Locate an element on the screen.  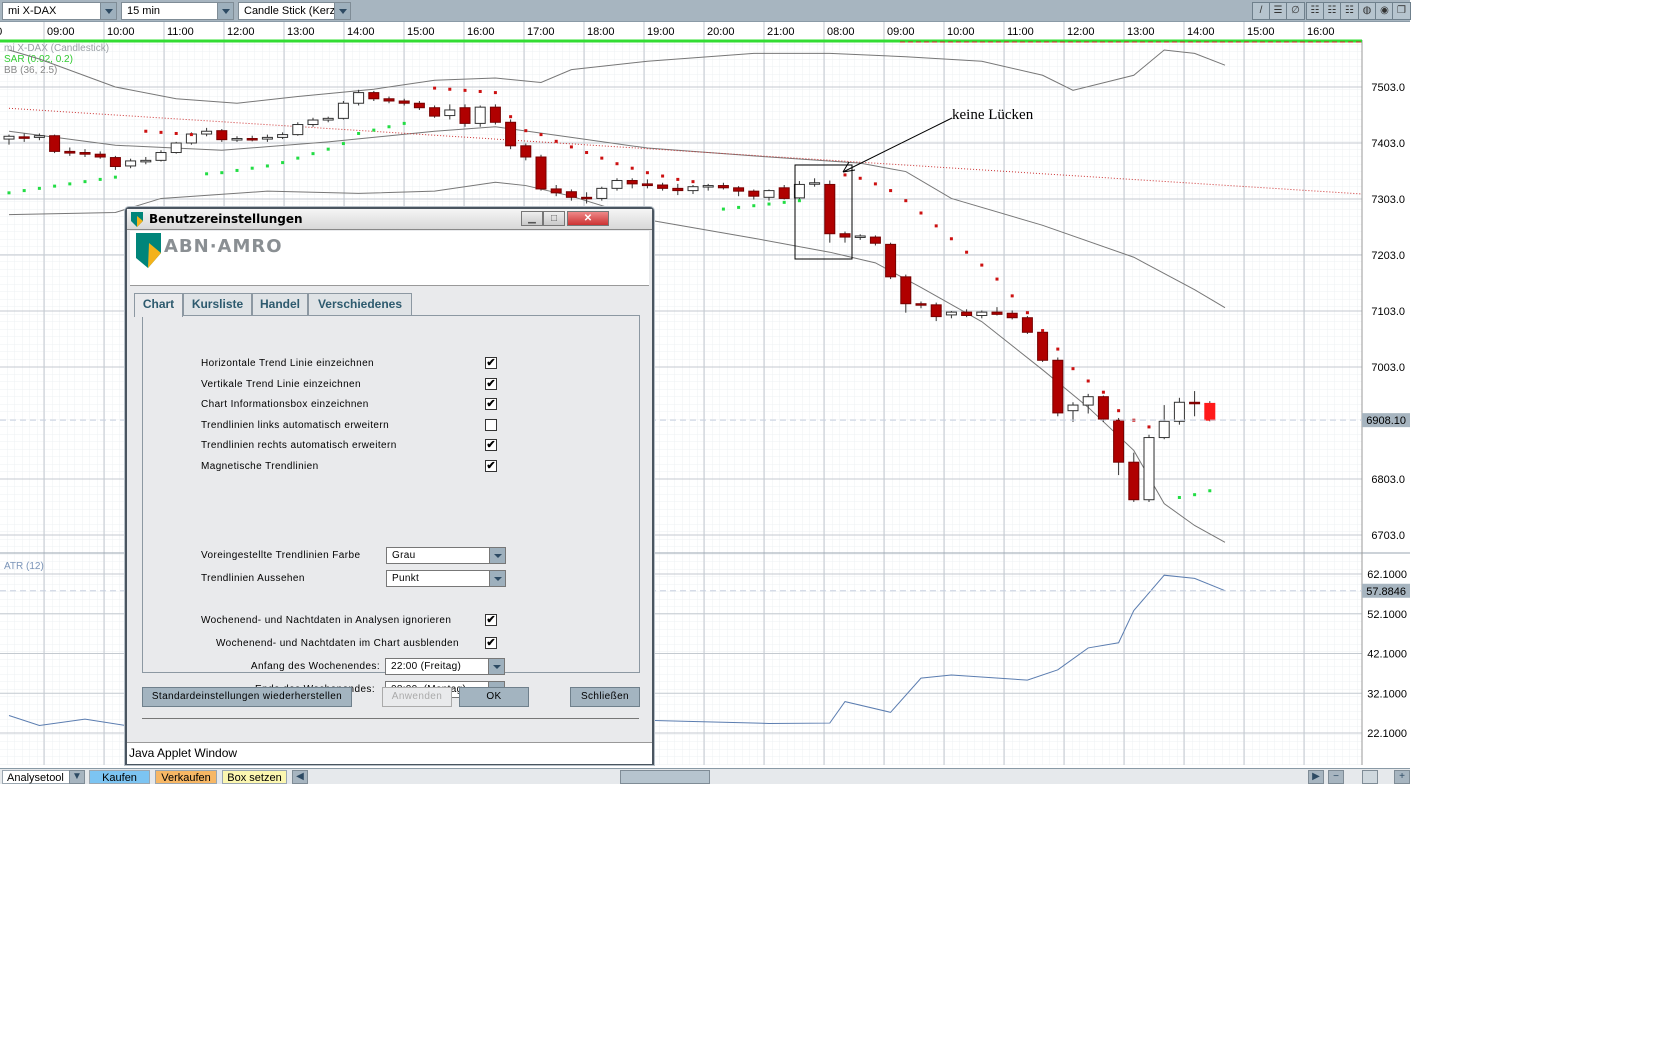
dialog-titlebar: Benutzereinstellungen ▁ □ ✕ is located at coordinates (389, 219).